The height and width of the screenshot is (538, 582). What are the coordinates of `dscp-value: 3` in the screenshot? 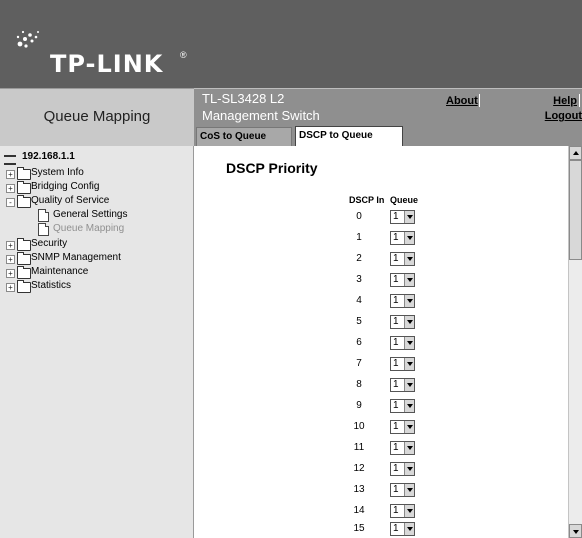 It's located at (359, 279).